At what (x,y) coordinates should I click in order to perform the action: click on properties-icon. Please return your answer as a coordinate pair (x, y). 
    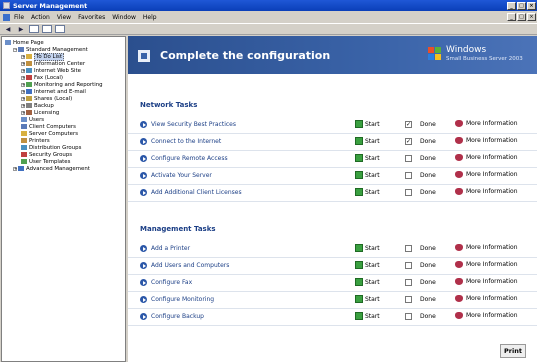
    Looking at the image, I should click on (47, 29).